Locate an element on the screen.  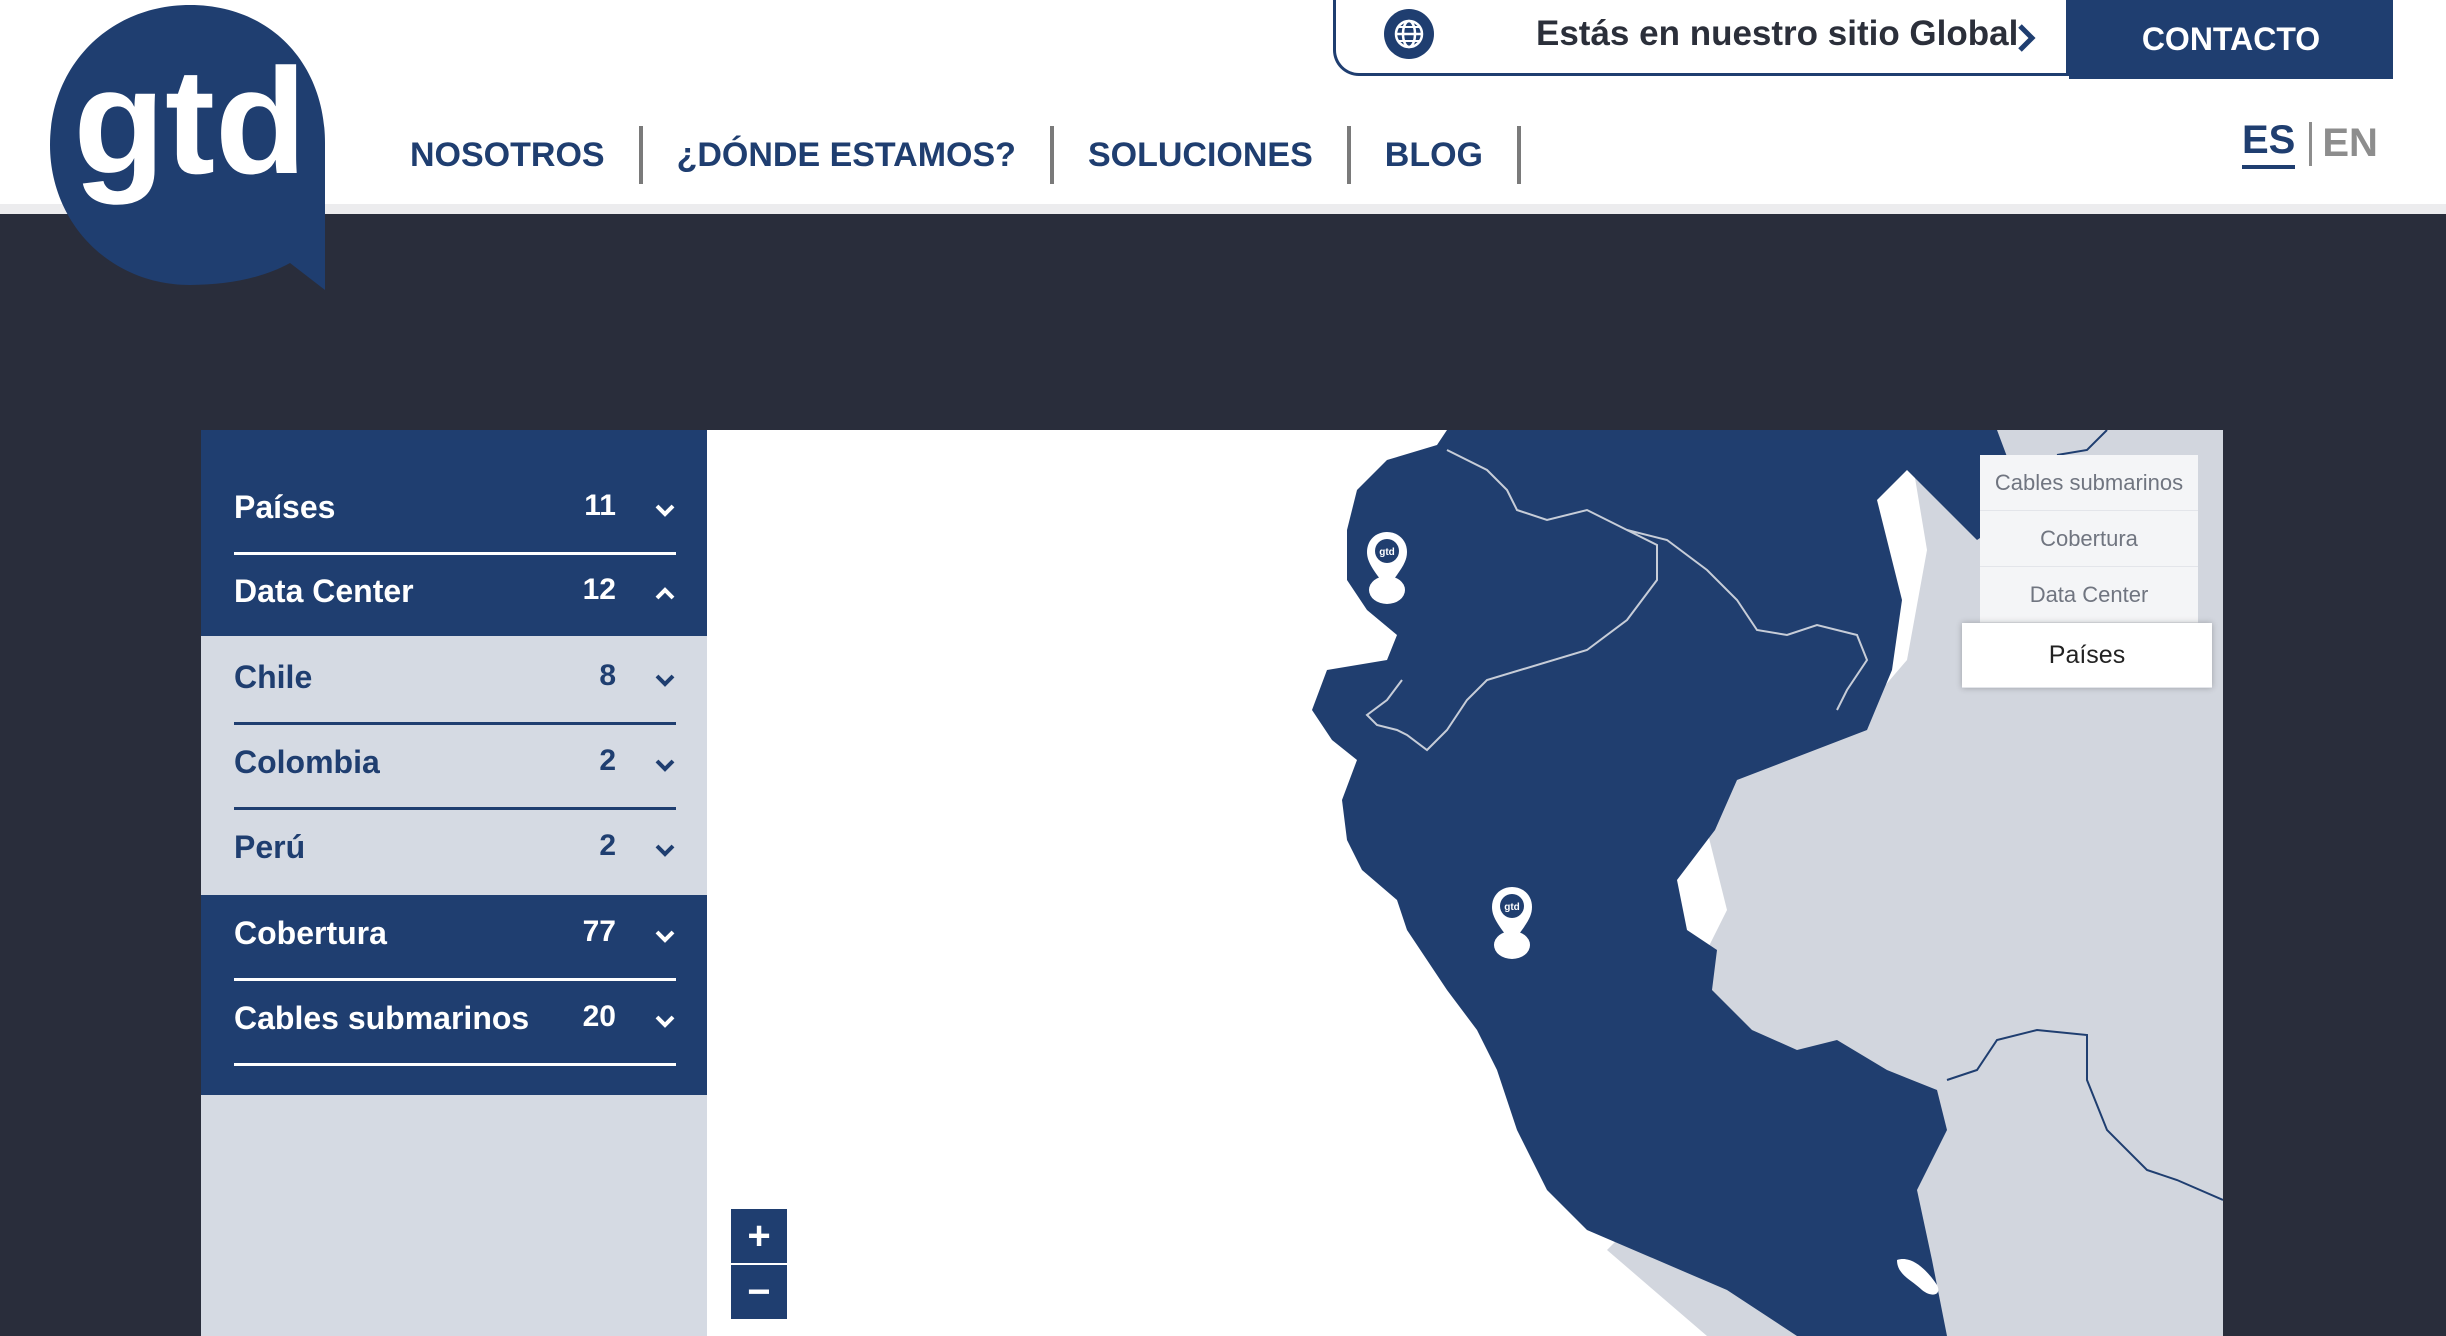
chevron-up-icon is located at coordinates (665, 593).